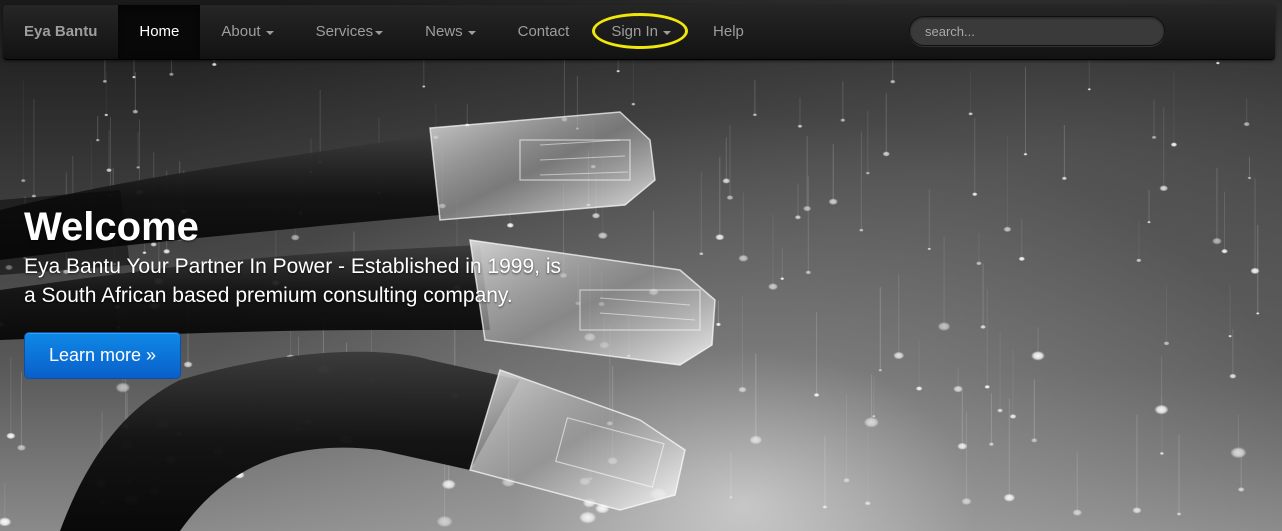  I want to click on nav-menu: Home About Services News Contact Sign In, so click(441, 32).